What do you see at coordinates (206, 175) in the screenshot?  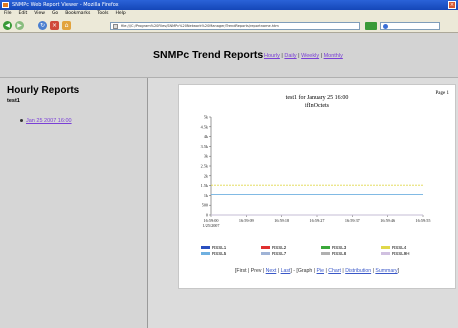 I see `y-tick-label: 2k` at bounding box center [206, 175].